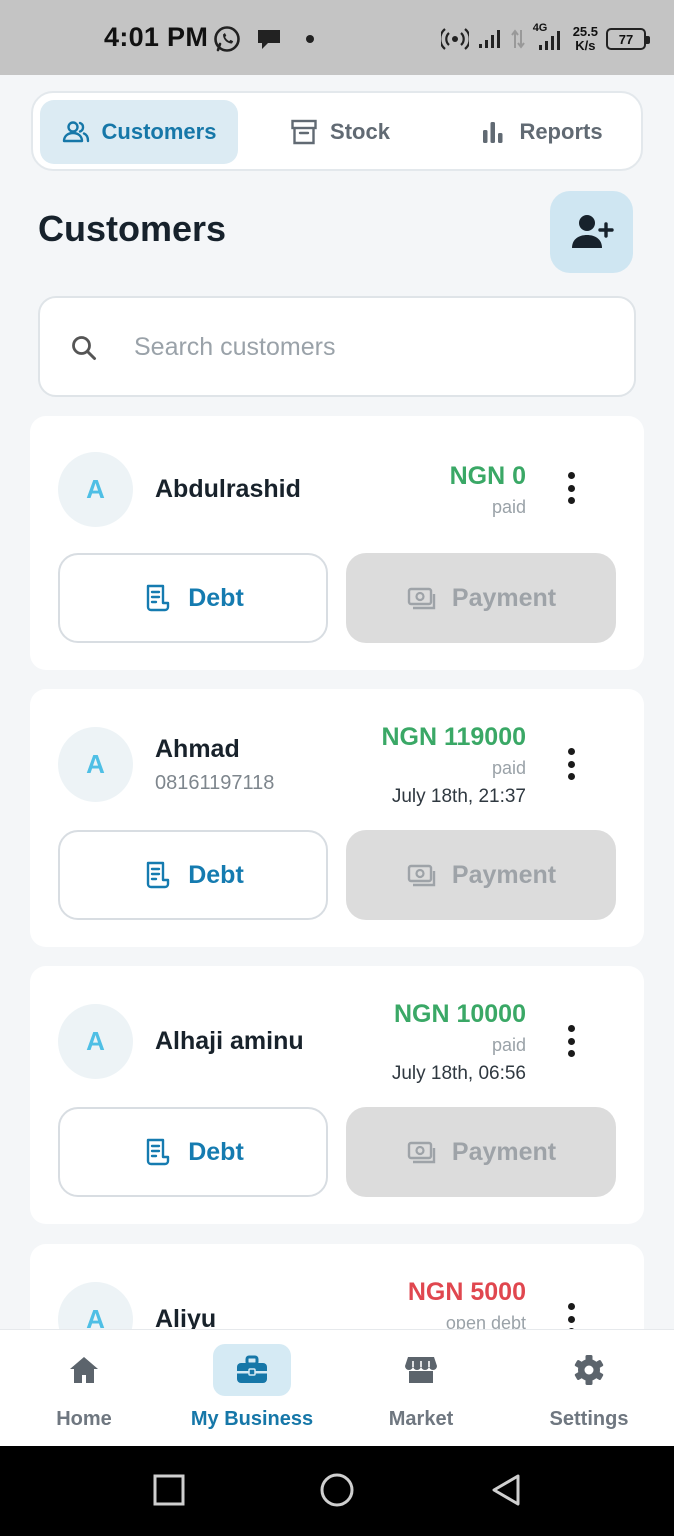  Describe the element at coordinates (374, 347) in the screenshot. I see `search-input` at that location.